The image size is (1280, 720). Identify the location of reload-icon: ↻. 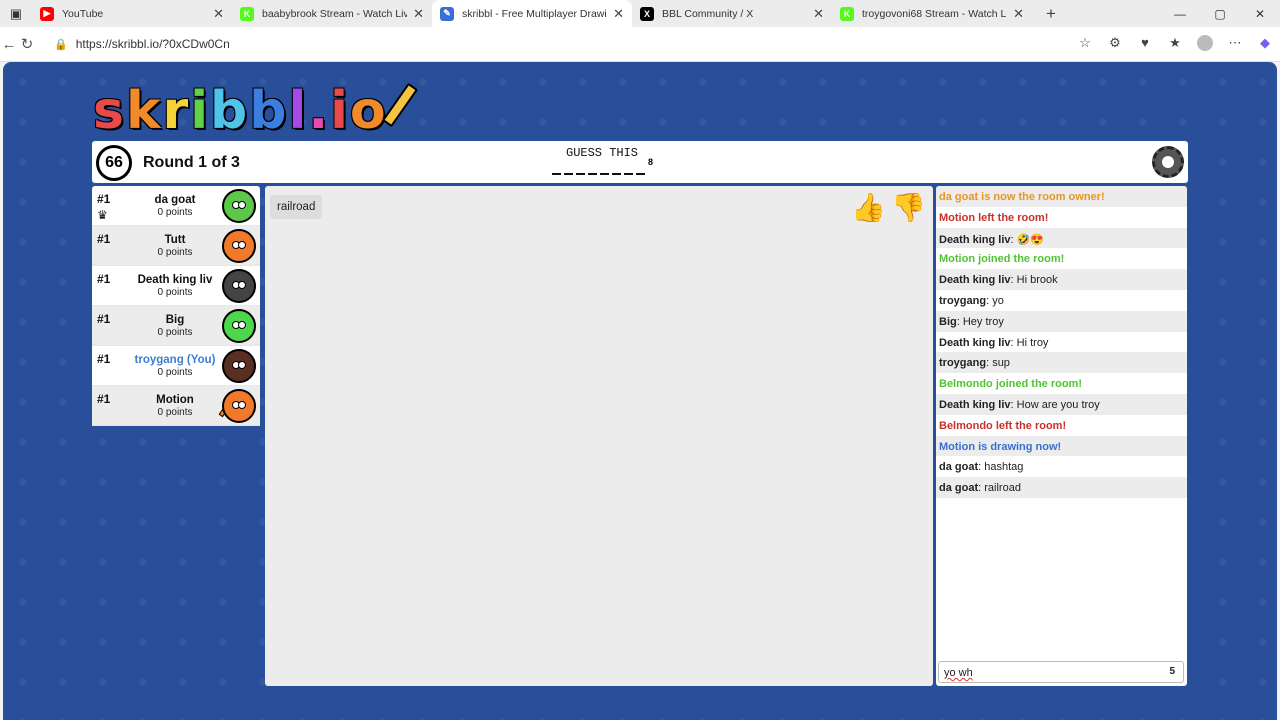
(27, 44).